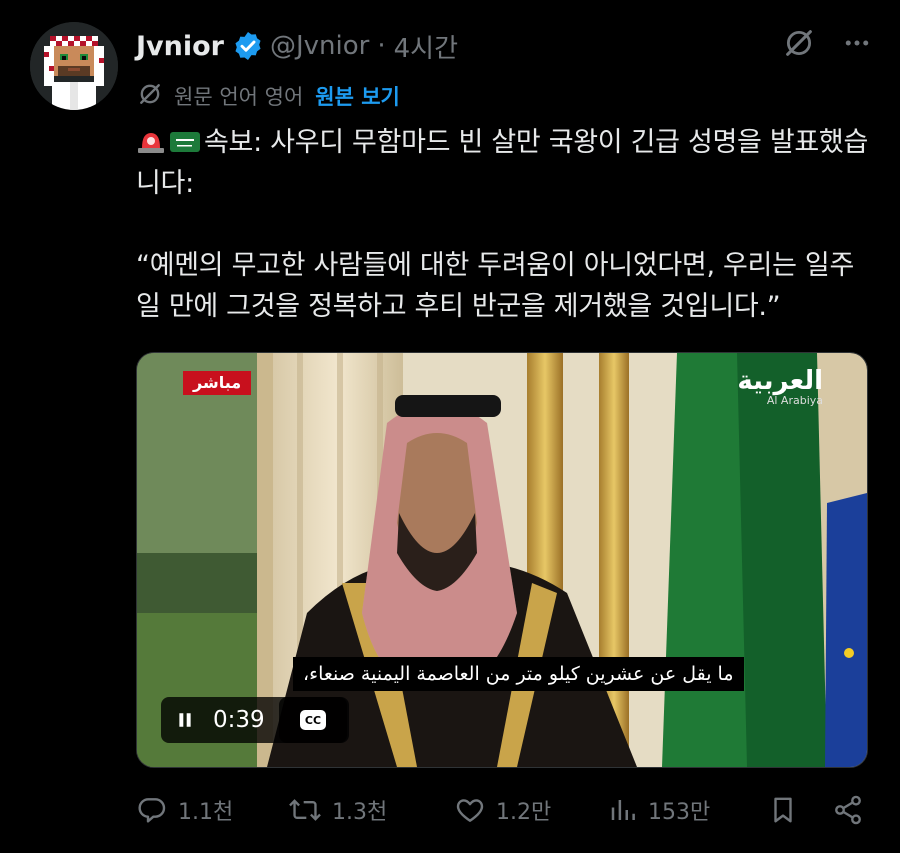  Describe the element at coordinates (185, 138) in the screenshot. I see `saudi-flag-emoji` at that location.